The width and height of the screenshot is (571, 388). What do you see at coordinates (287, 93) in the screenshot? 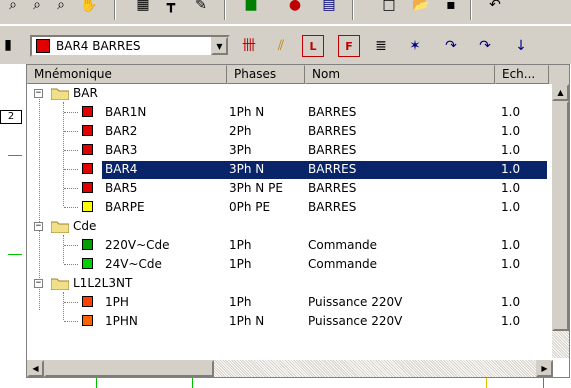
I see `tree-group: − BAR` at bounding box center [287, 93].